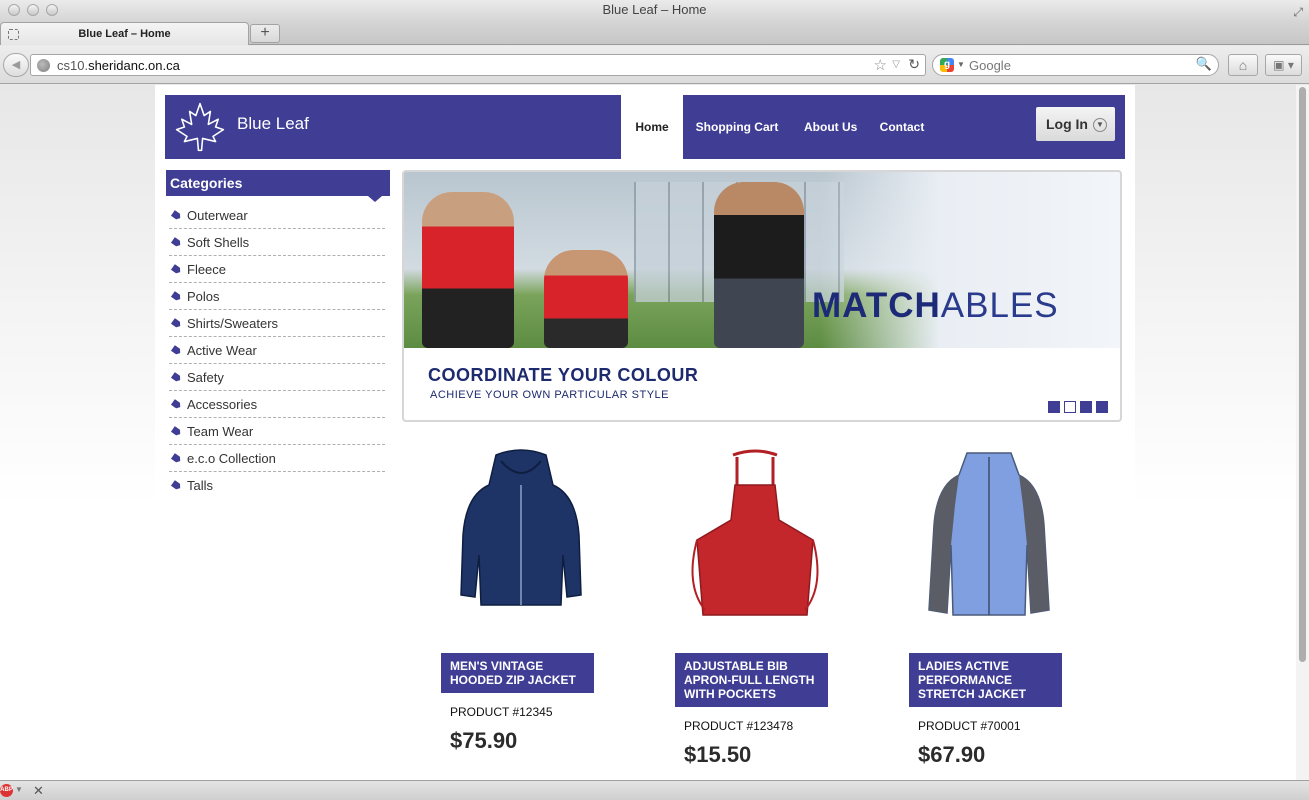 The height and width of the screenshot is (800, 1309). What do you see at coordinates (880, 65) in the screenshot?
I see `bookmark-star-icon: ☆` at bounding box center [880, 65].